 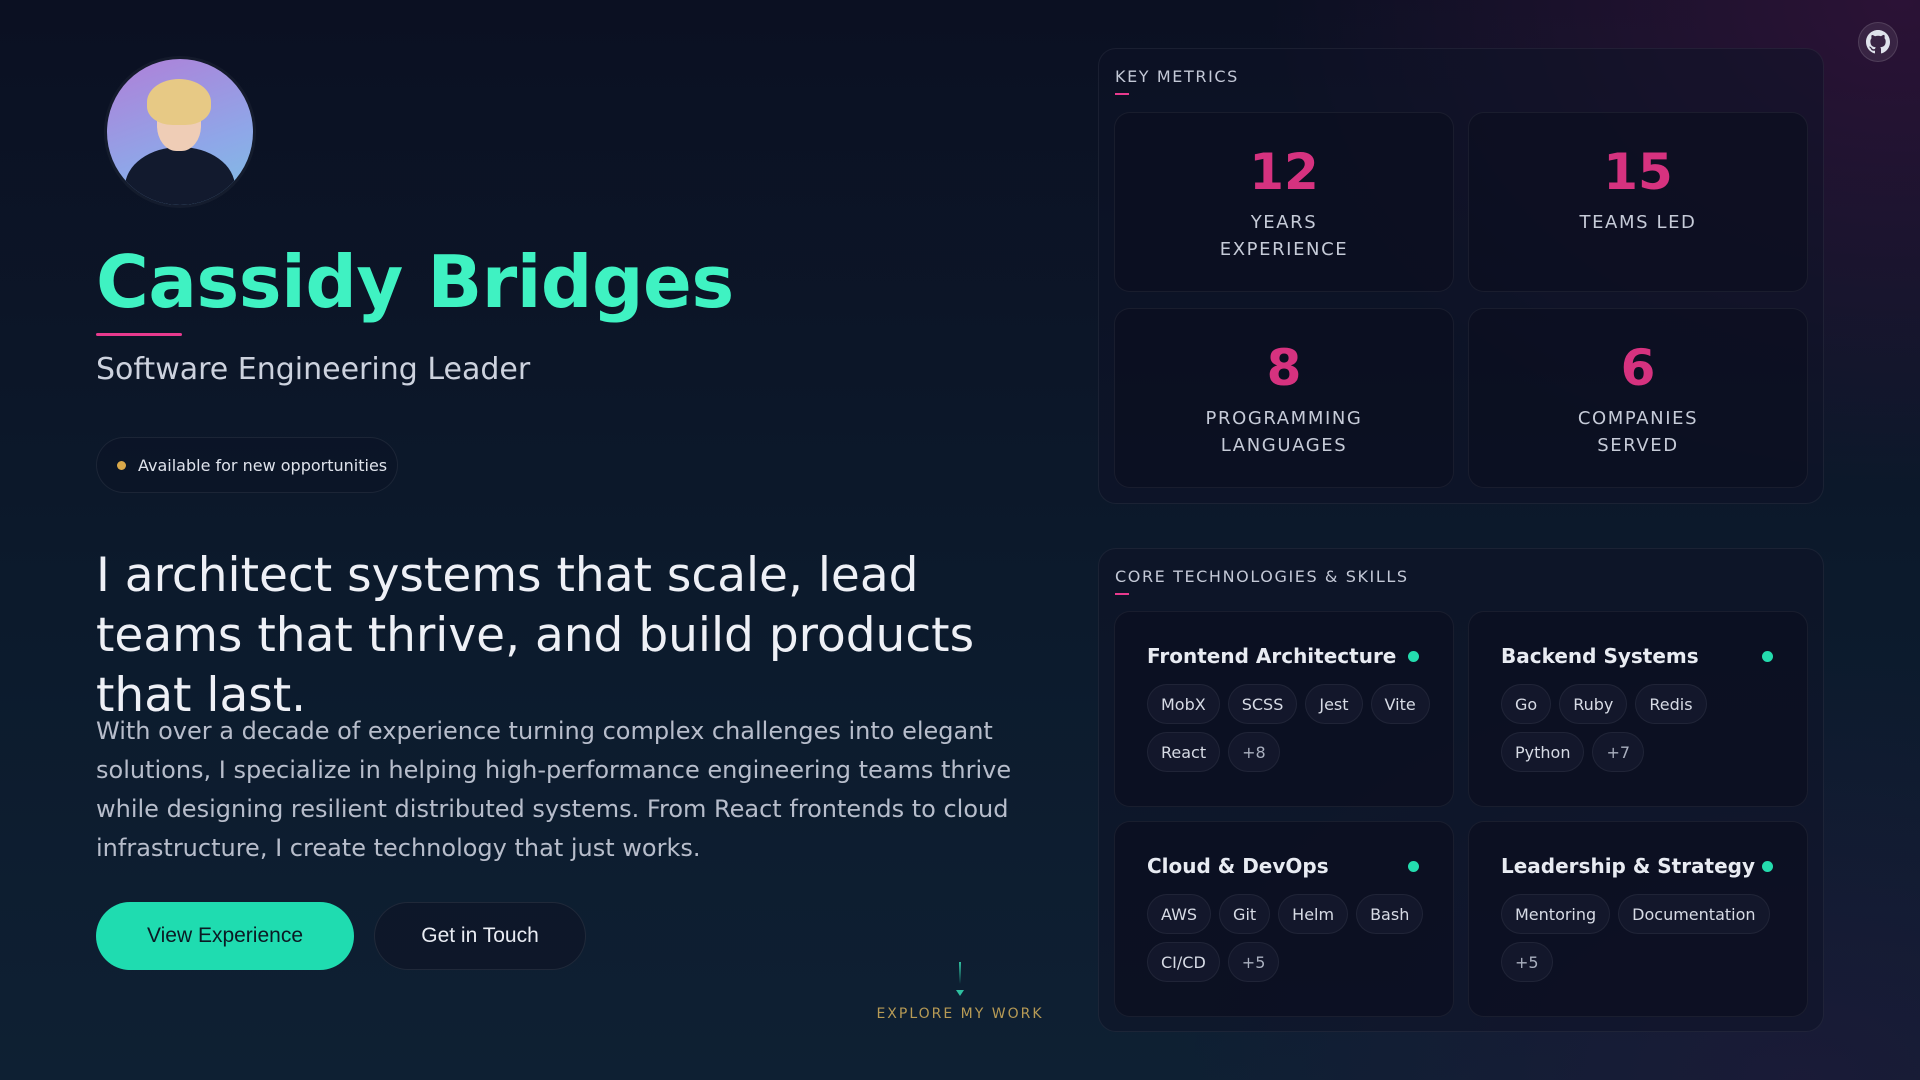 I want to click on avatar-image, so click(x=180, y=132).